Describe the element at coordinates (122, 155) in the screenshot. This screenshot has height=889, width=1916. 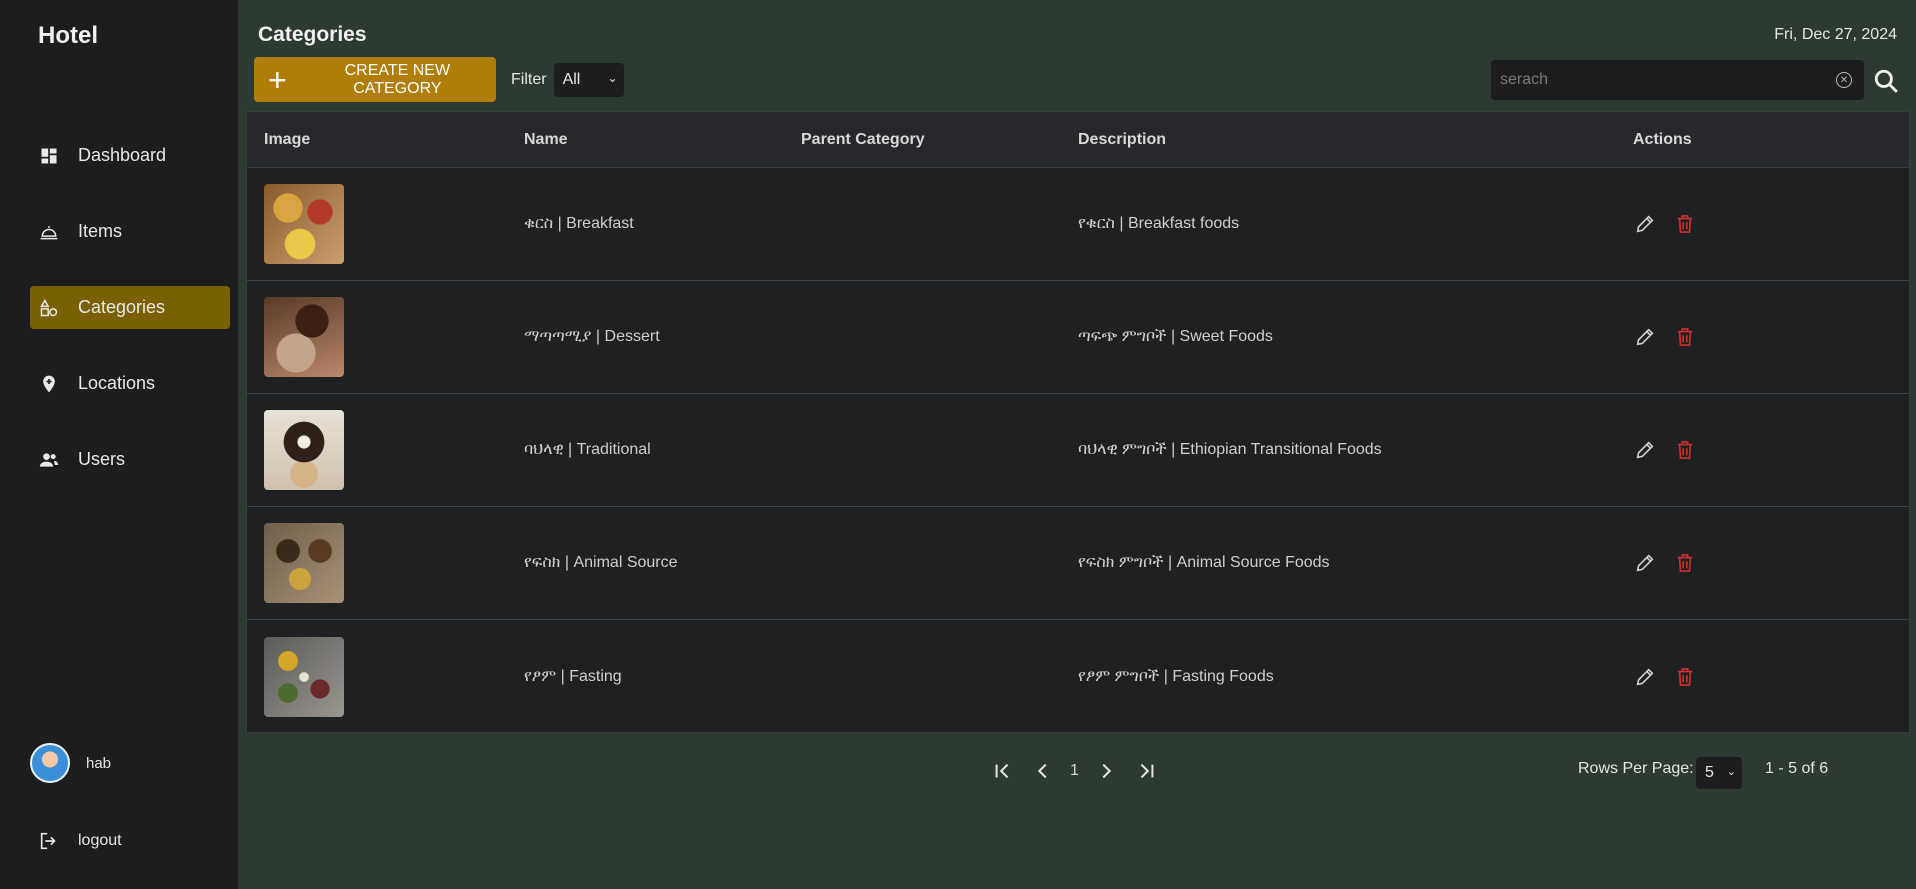
I see `sidebar-item-label: Dashboard` at that location.